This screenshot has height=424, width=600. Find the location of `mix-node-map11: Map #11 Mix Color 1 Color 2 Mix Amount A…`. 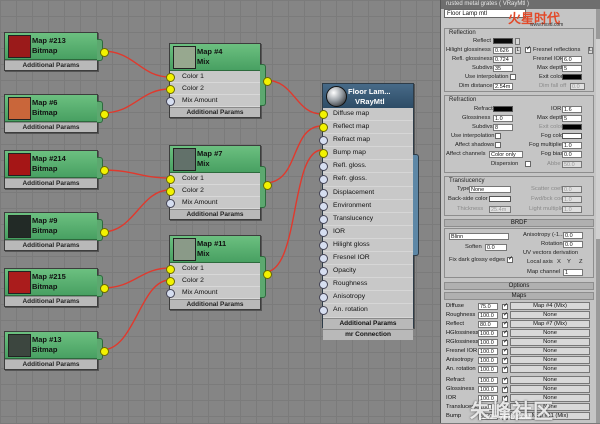

mix-node-map11: Map #11 Mix Color 1 Color 2 Mix Amount A… is located at coordinates (219, 272).